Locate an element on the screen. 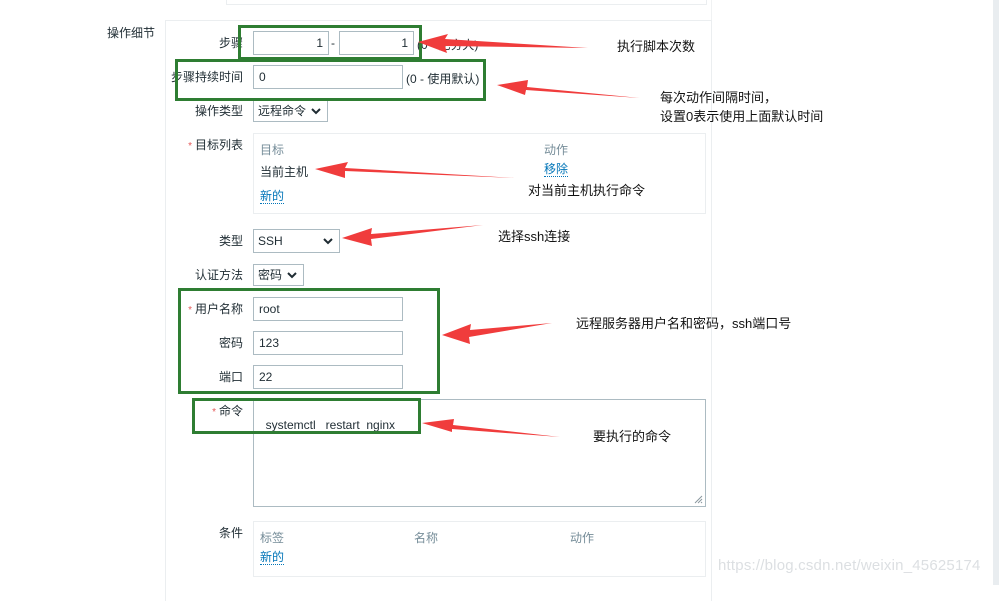  steps-label: 步骤 is located at coordinates (230, 43).